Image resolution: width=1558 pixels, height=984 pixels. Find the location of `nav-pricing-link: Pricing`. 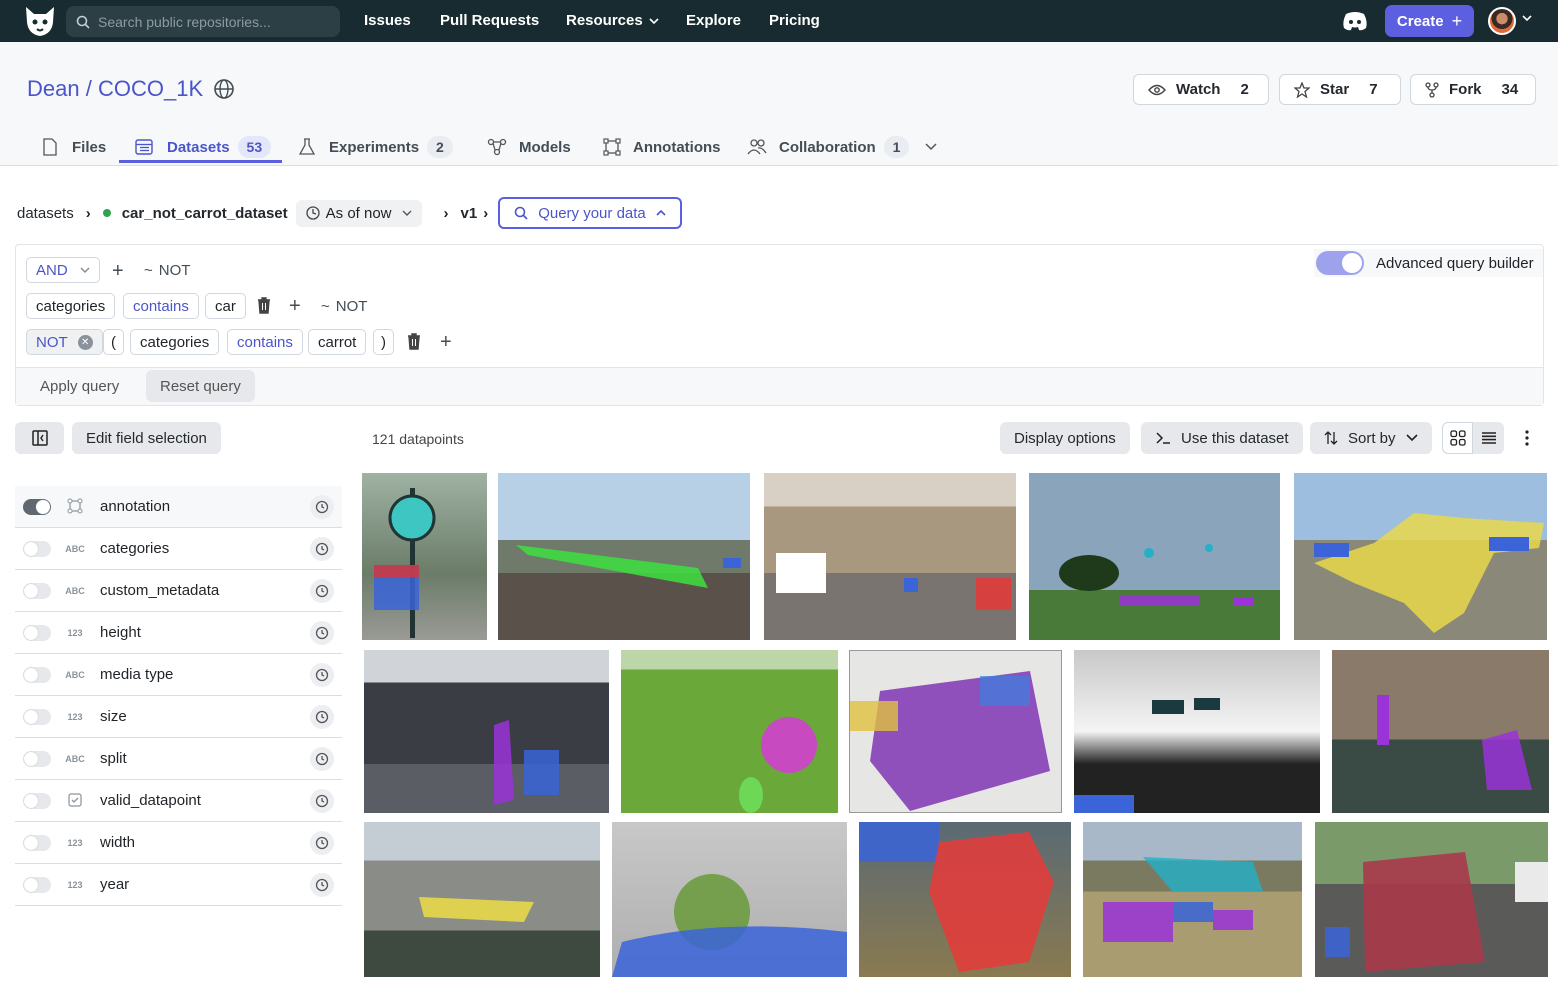

nav-pricing-link: Pricing is located at coordinates (794, 20).